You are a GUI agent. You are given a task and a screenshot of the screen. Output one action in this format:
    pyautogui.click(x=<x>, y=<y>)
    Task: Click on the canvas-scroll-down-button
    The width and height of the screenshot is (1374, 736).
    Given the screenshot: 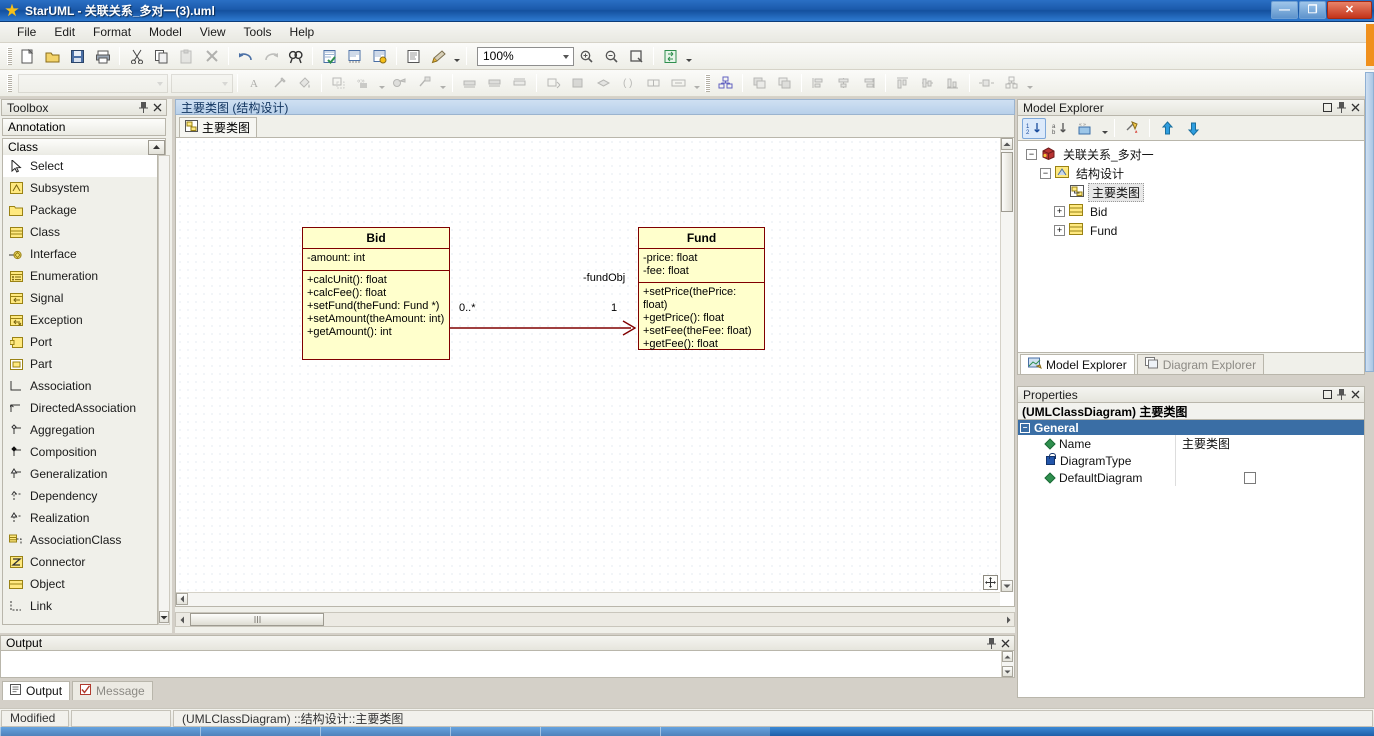 What is the action you would take?
    pyautogui.click(x=1007, y=586)
    